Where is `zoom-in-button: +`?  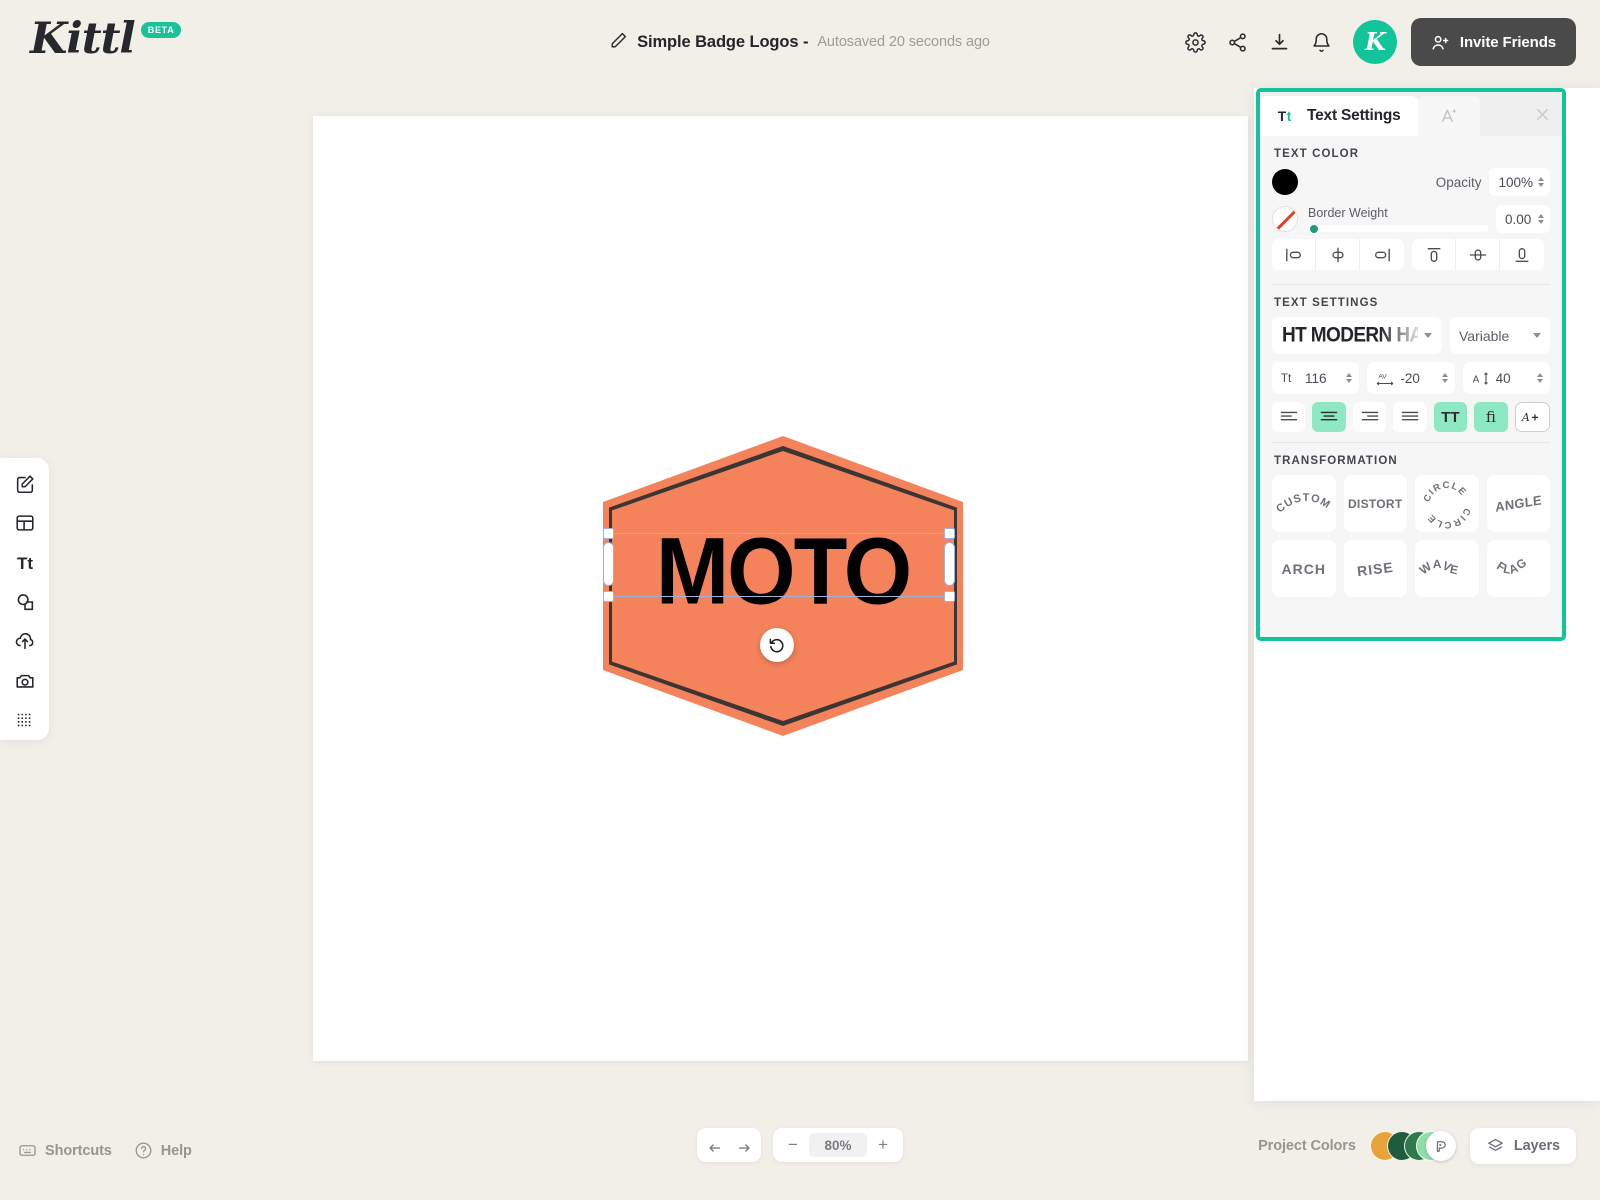 zoom-in-button: + is located at coordinates (883, 1145).